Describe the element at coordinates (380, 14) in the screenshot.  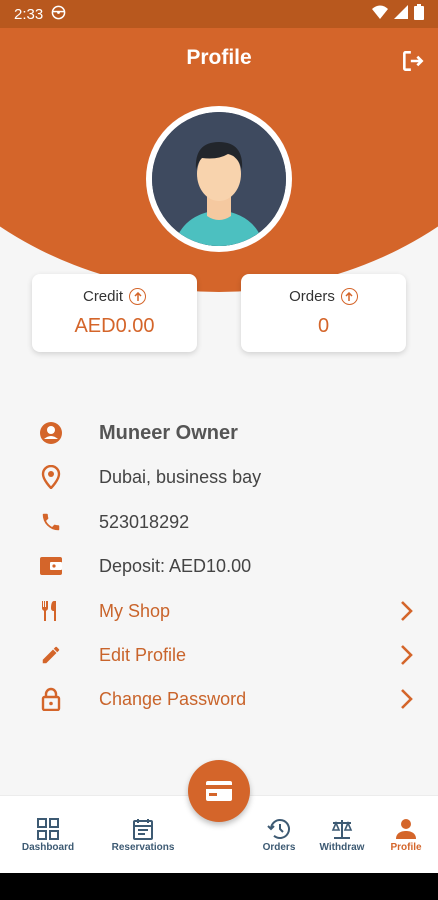
I see `wifi-icon` at that location.